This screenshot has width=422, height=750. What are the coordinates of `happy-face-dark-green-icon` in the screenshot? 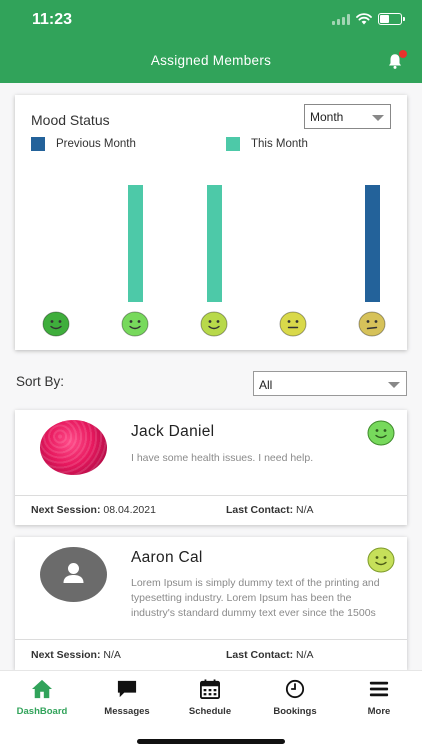 It's located at (56, 324).